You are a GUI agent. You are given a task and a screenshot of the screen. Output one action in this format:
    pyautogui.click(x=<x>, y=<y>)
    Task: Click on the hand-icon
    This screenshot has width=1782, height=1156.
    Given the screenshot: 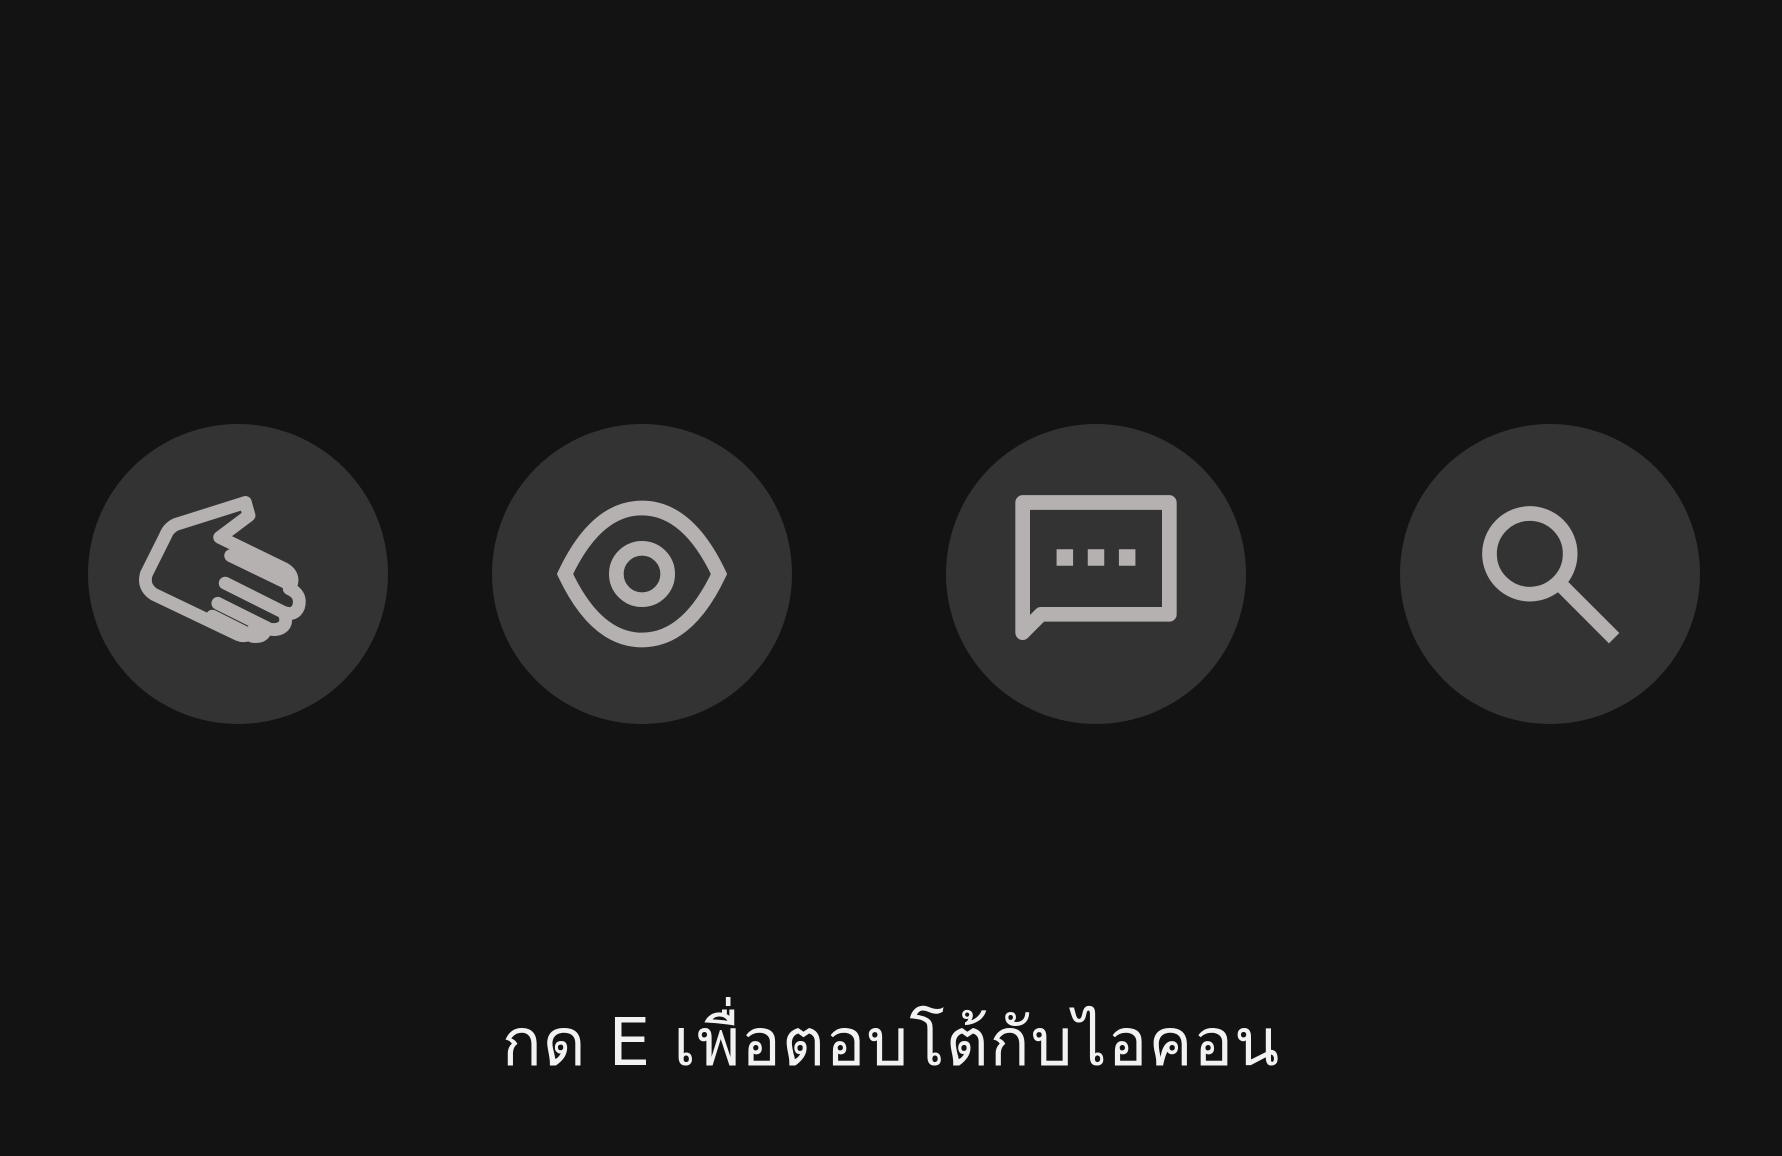 What is the action you would take?
    pyautogui.click(x=222, y=569)
    